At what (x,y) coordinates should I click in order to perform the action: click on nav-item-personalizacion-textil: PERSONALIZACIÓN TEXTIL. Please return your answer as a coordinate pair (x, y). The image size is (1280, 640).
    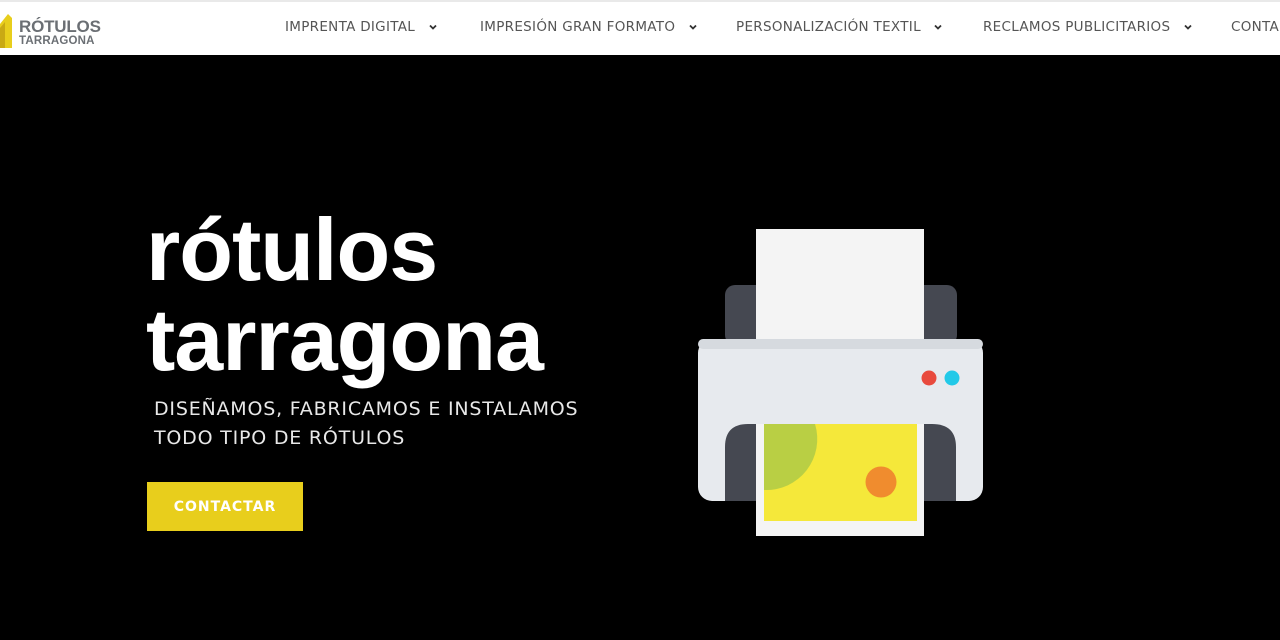
    Looking at the image, I should click on (839, 30).